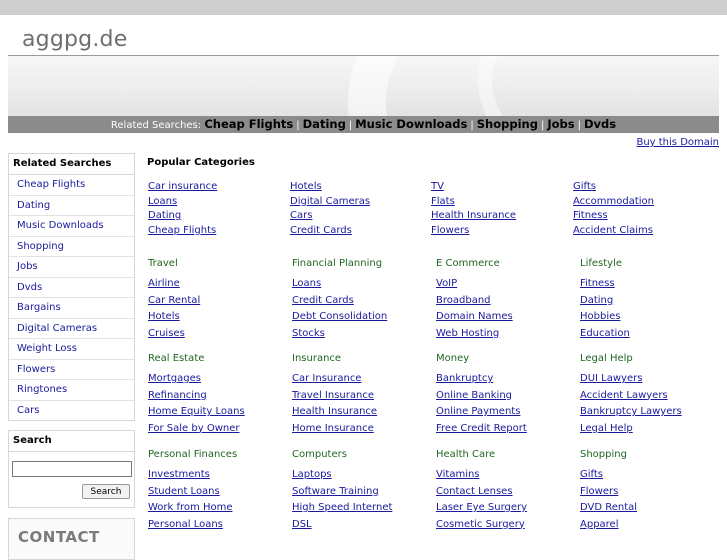 Image resolution: width=727 pixels, height=560 pixels. I want to click on category-link-apparel: Apparel, so click(647, 525).